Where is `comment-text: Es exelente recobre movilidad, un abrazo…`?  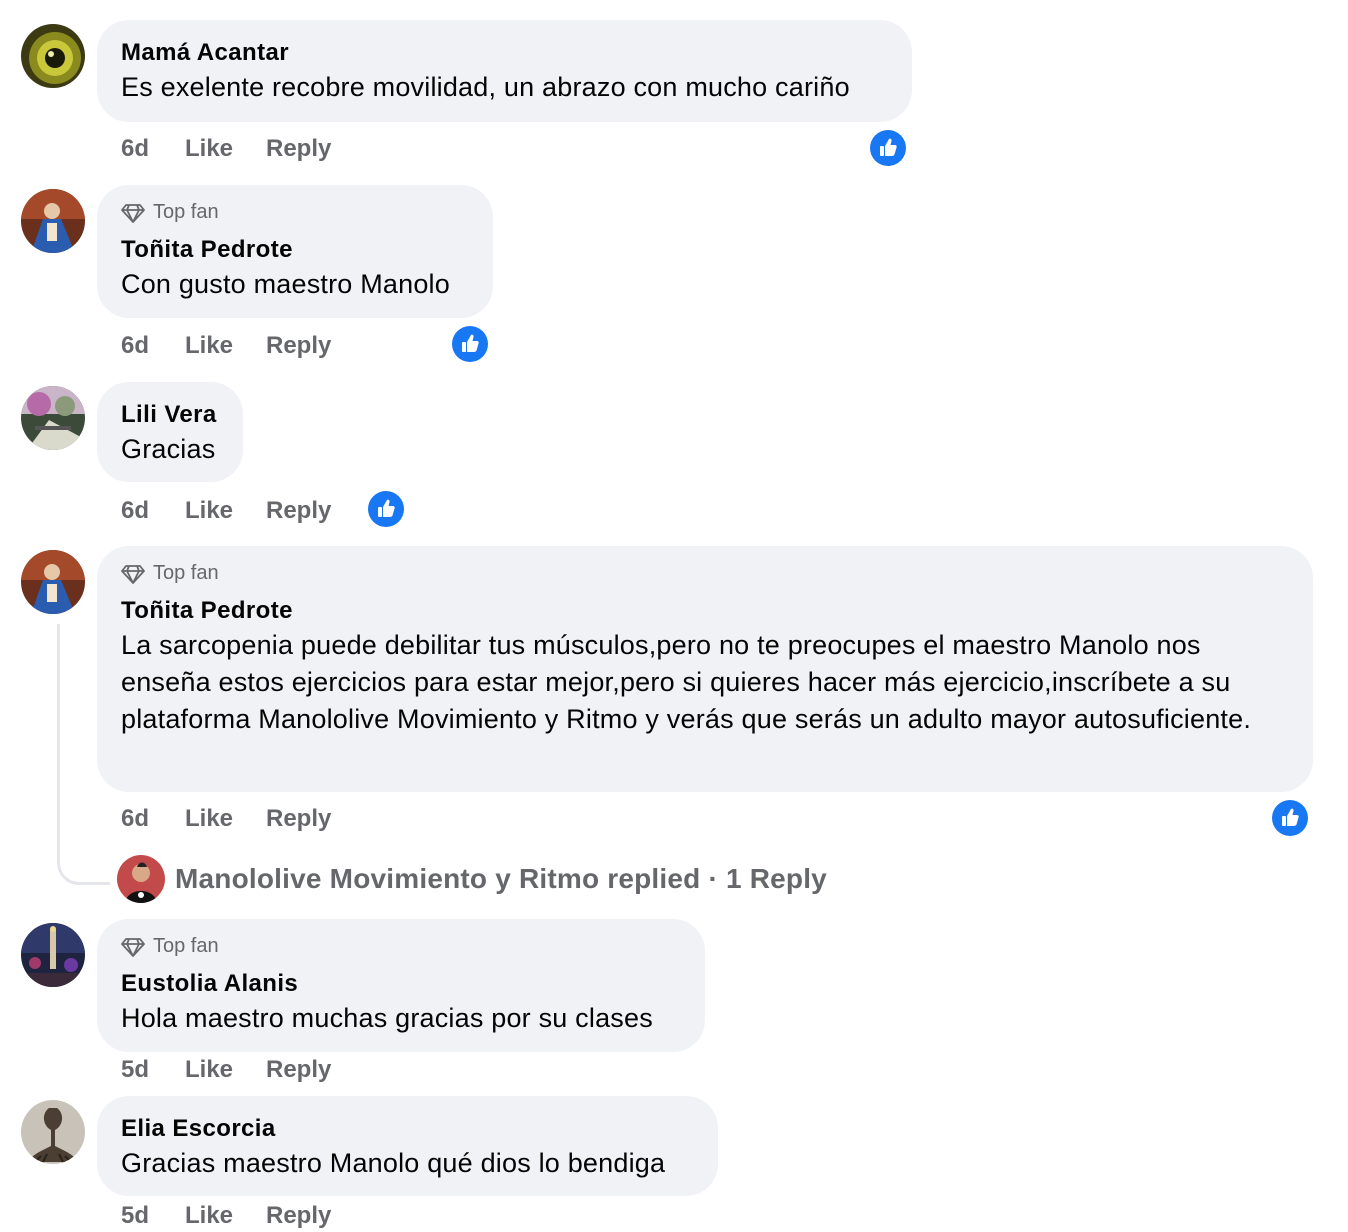
comment-text: Es exelente recobre movilidad, un abrazo… is located at coordinates (485, 87).